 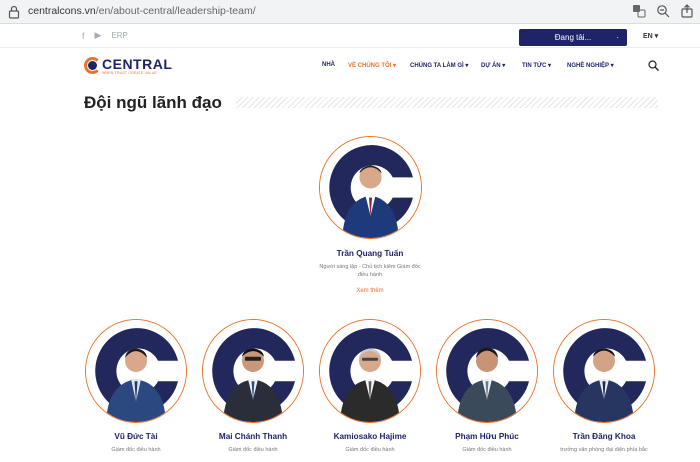 What do you see at coordinates (370, 436) in the screenshot?
I see `leader-name: Kamiosako Hajime` at bounding box center [370, 436].